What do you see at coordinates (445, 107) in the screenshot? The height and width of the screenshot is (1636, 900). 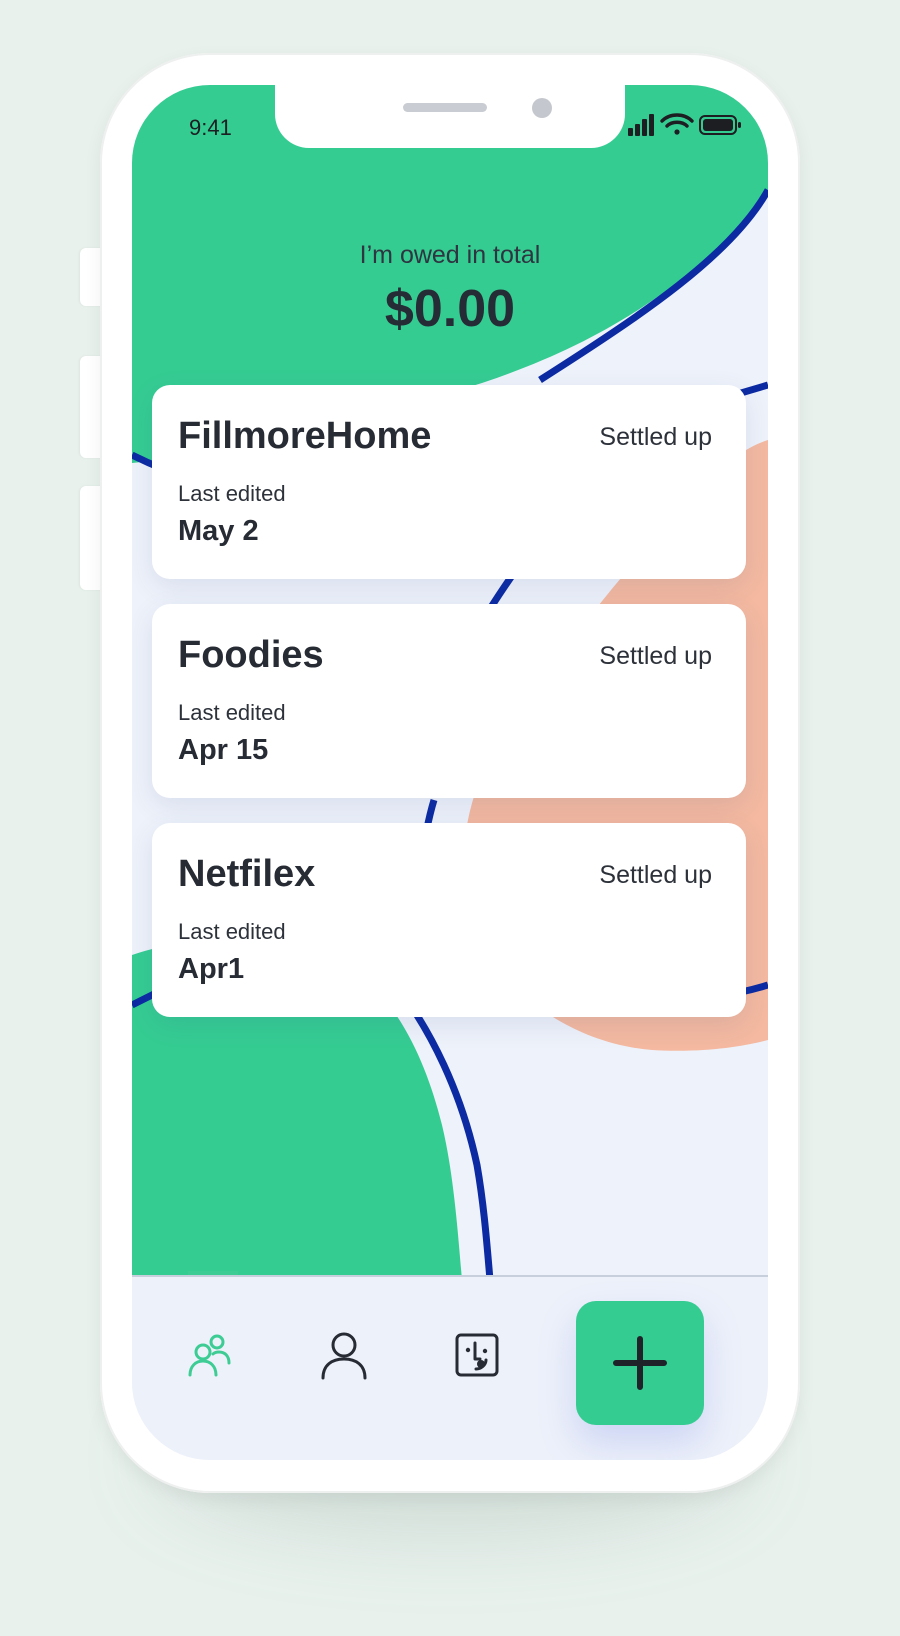 I see `speaker-grille` at bounding box center [445, 107].